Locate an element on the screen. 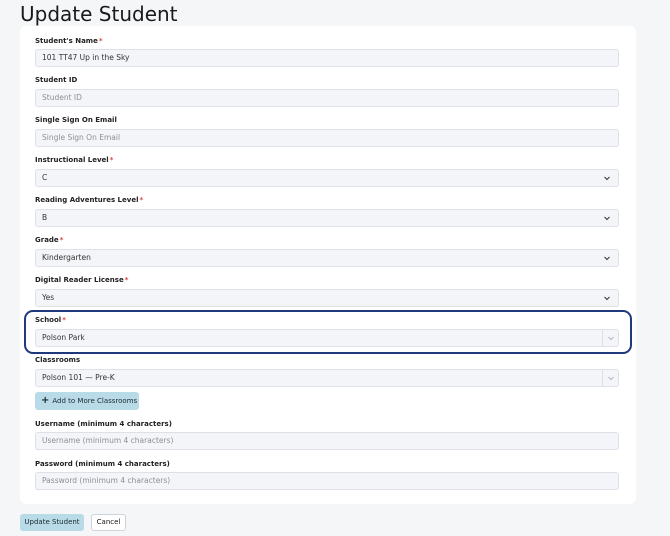 This screenshot has width=670, height=536. username-input: Username (minimum 4 characters) is located at coordinates (327, 441).